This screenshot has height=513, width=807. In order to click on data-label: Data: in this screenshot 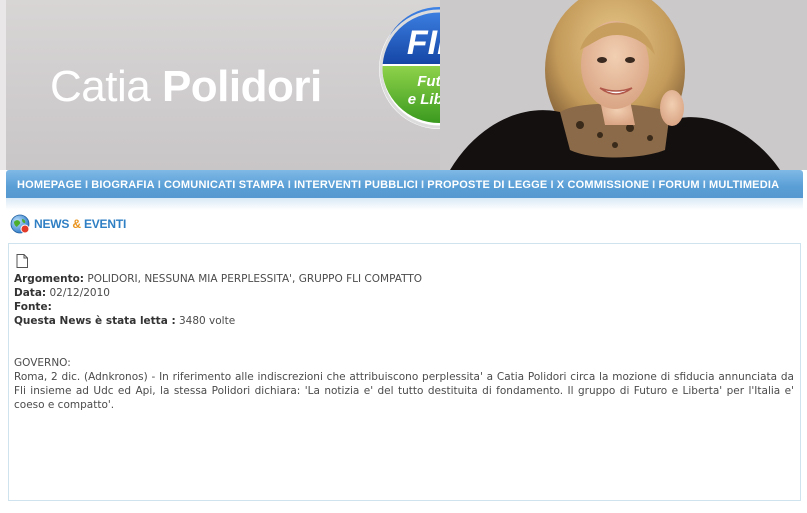, I will do `click(30, 293)`.